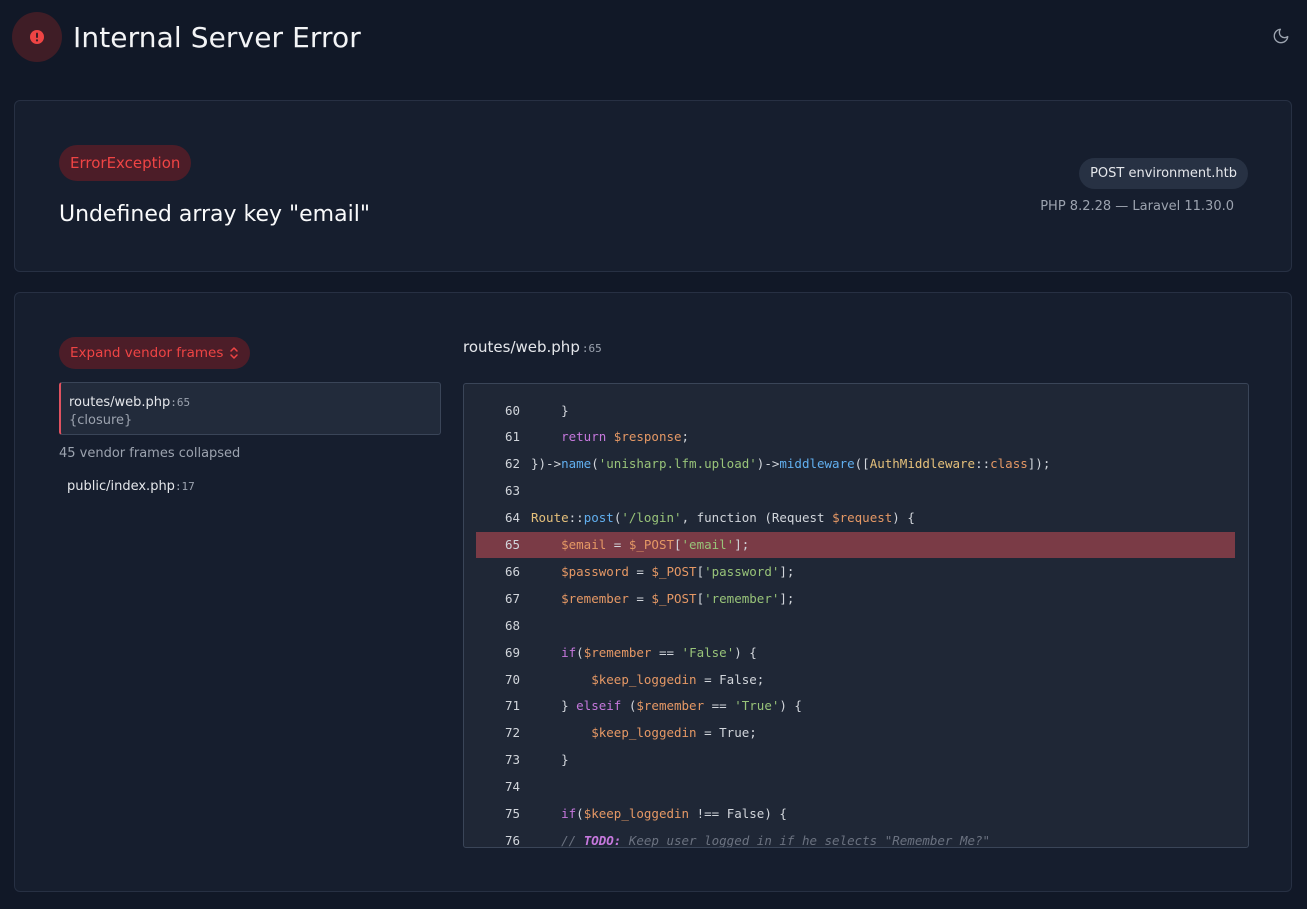 The width and height of the screenshot is (1307, 909). I want to click on alert-circle-icon, so click(37, 37).